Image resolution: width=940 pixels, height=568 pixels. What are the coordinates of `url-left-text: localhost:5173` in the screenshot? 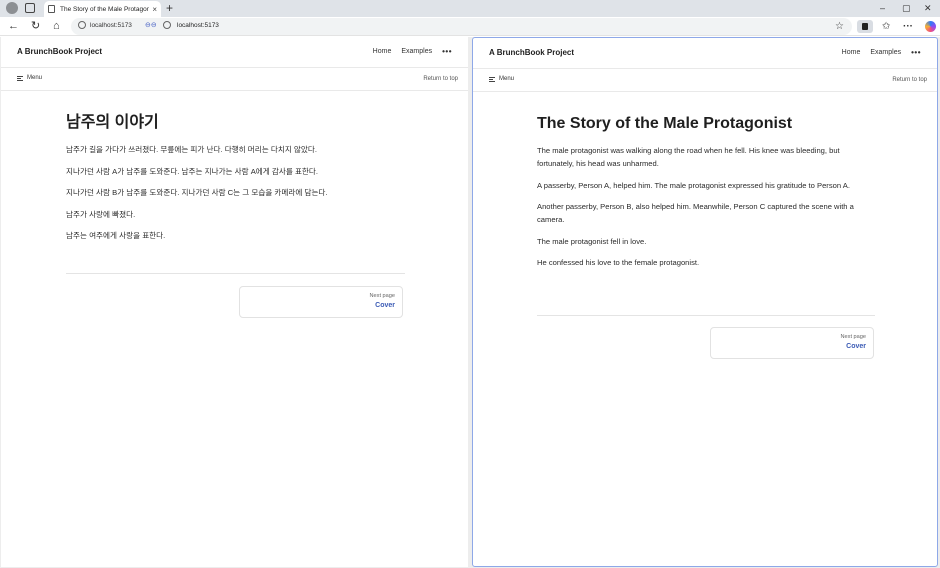 It's located at (111, 25).